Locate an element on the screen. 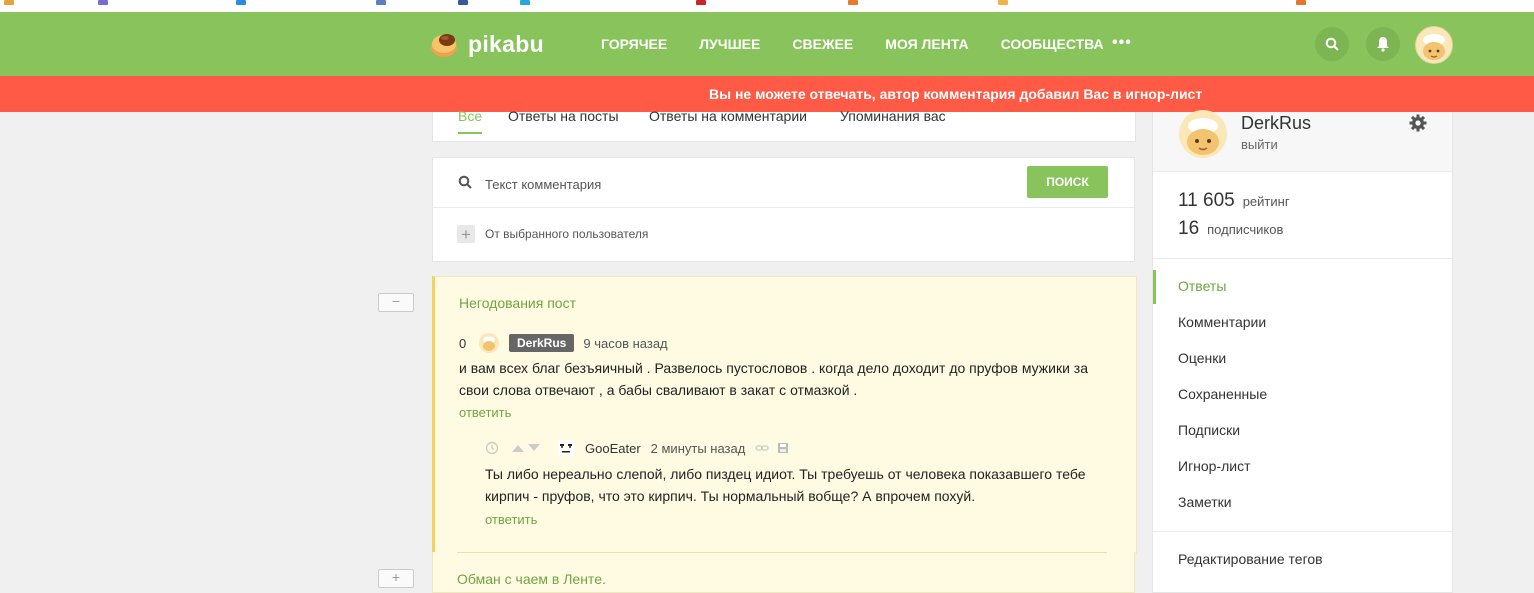  menu-ignore-list: Игнор-лист is located at coordinates (1214, 466).